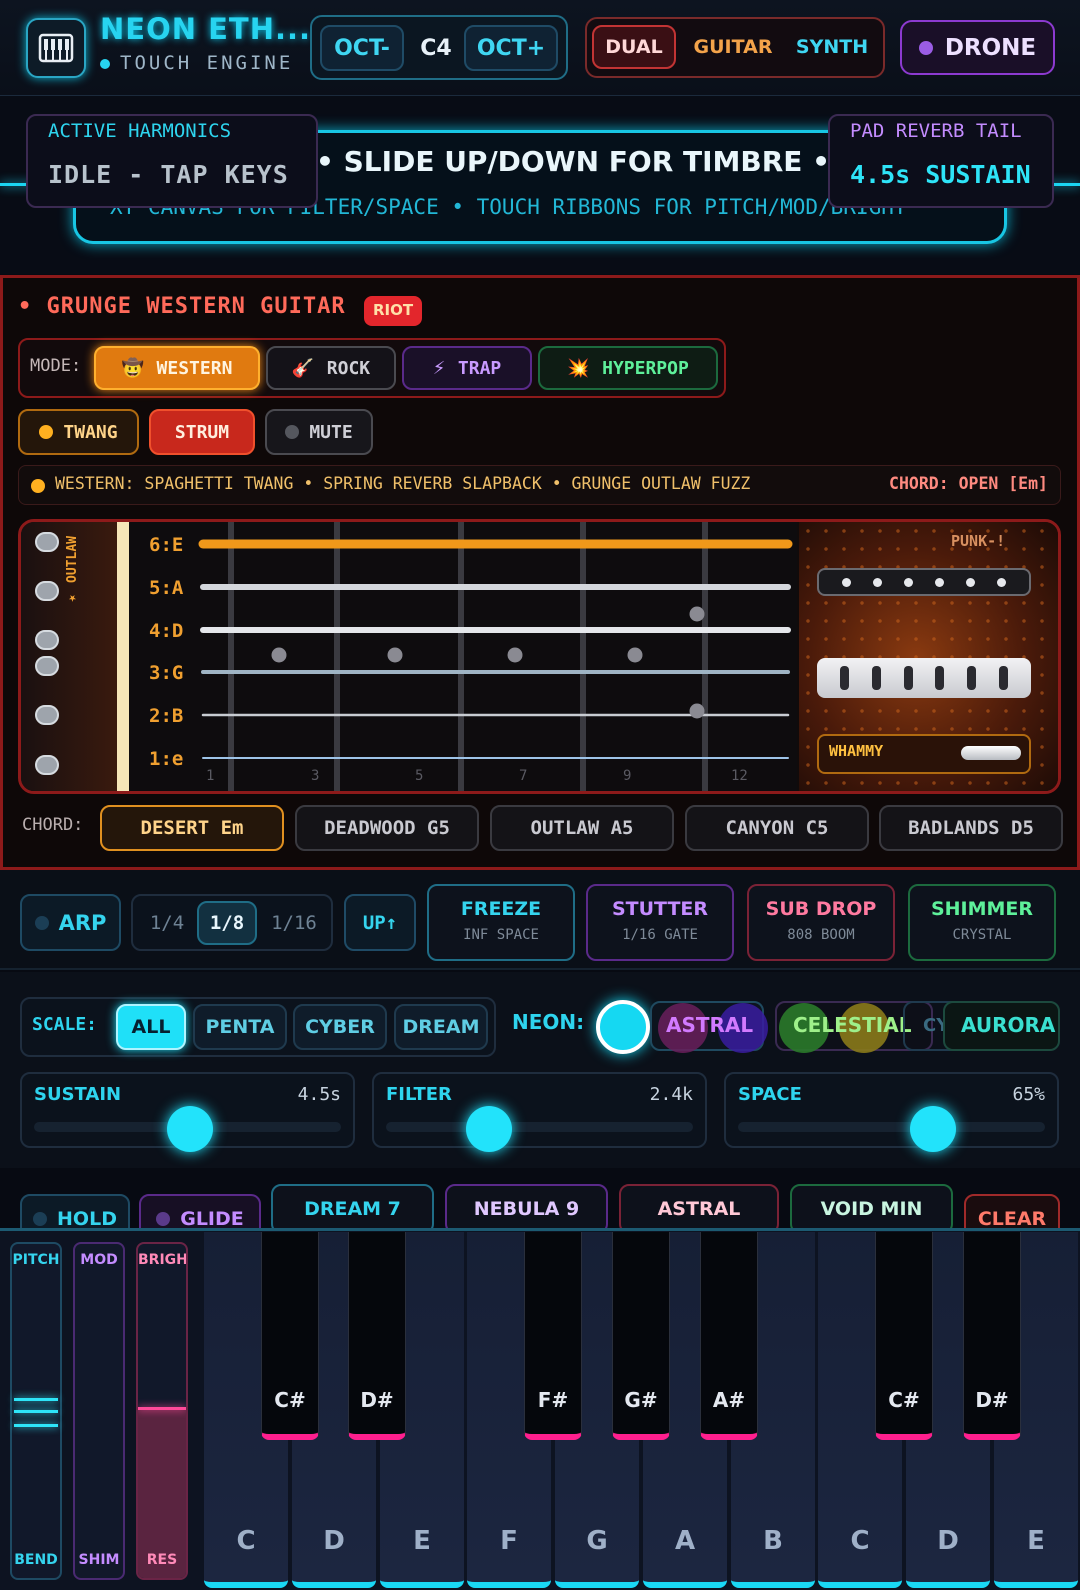 This screenshot has width=1080, height=1590. What do you see at coordinates (212, 1219) in the screenshot?
I see `glide-label: GLIDE` at bounding box center [212, 1219].